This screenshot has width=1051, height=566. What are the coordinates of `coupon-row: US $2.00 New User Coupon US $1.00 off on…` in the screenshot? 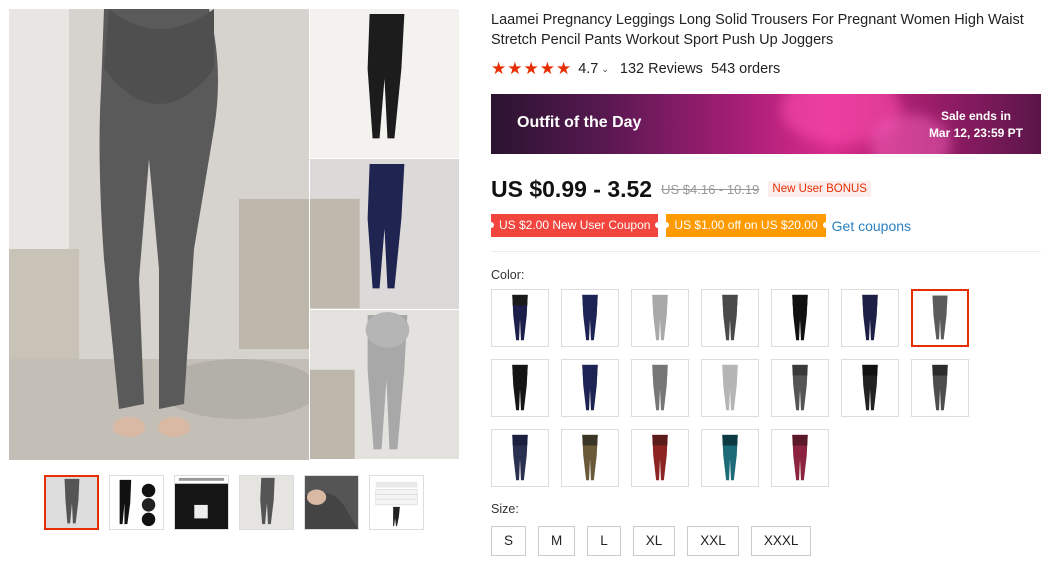 It's located at (766, 225).